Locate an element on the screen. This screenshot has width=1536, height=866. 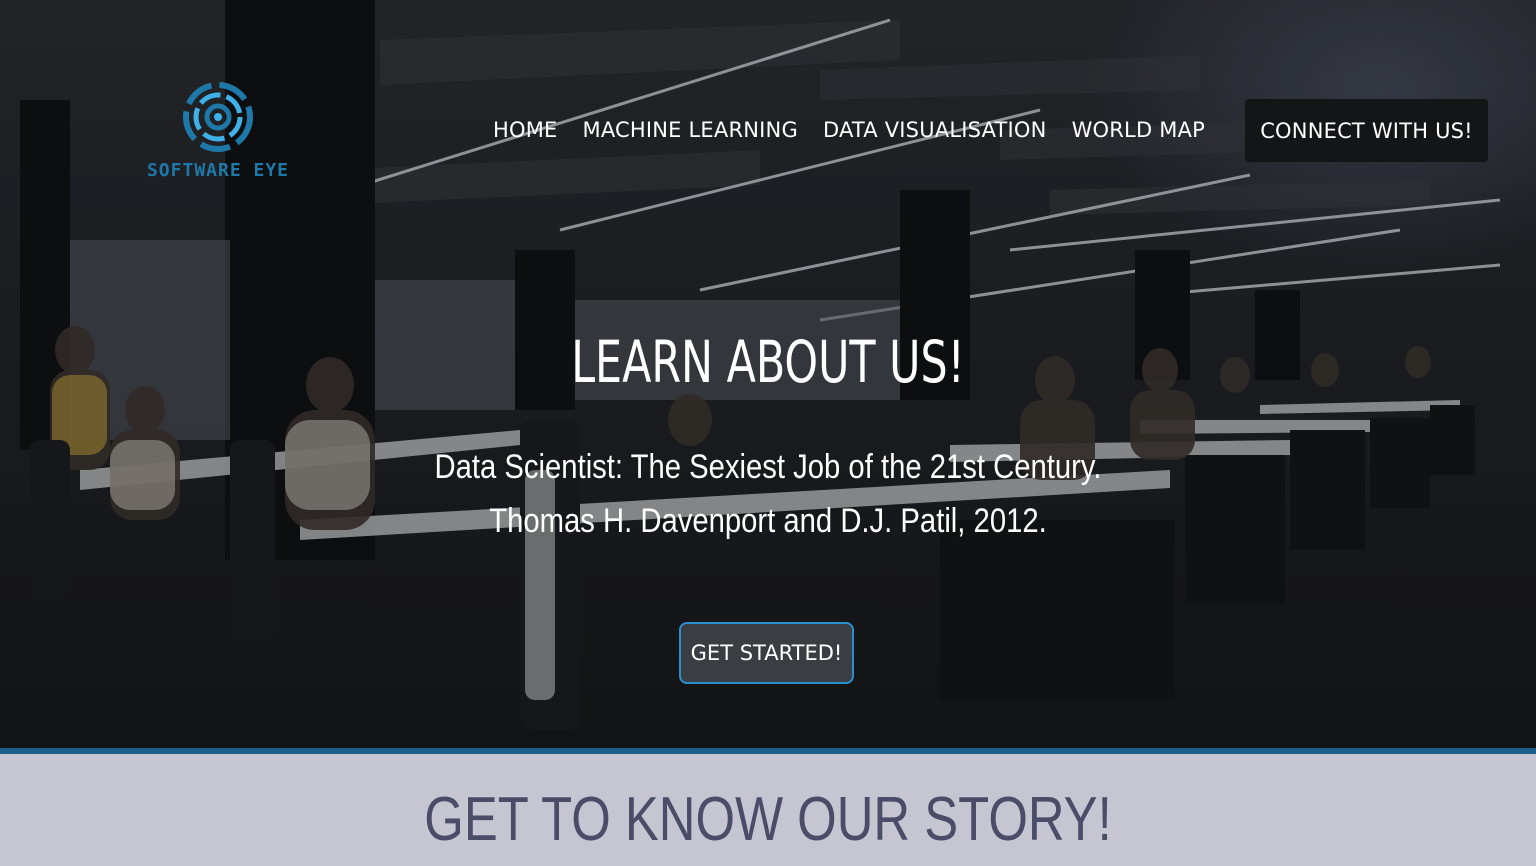
nav-item-machine-learning: MACHINE LEARNING is located at coordinates (690, 130).